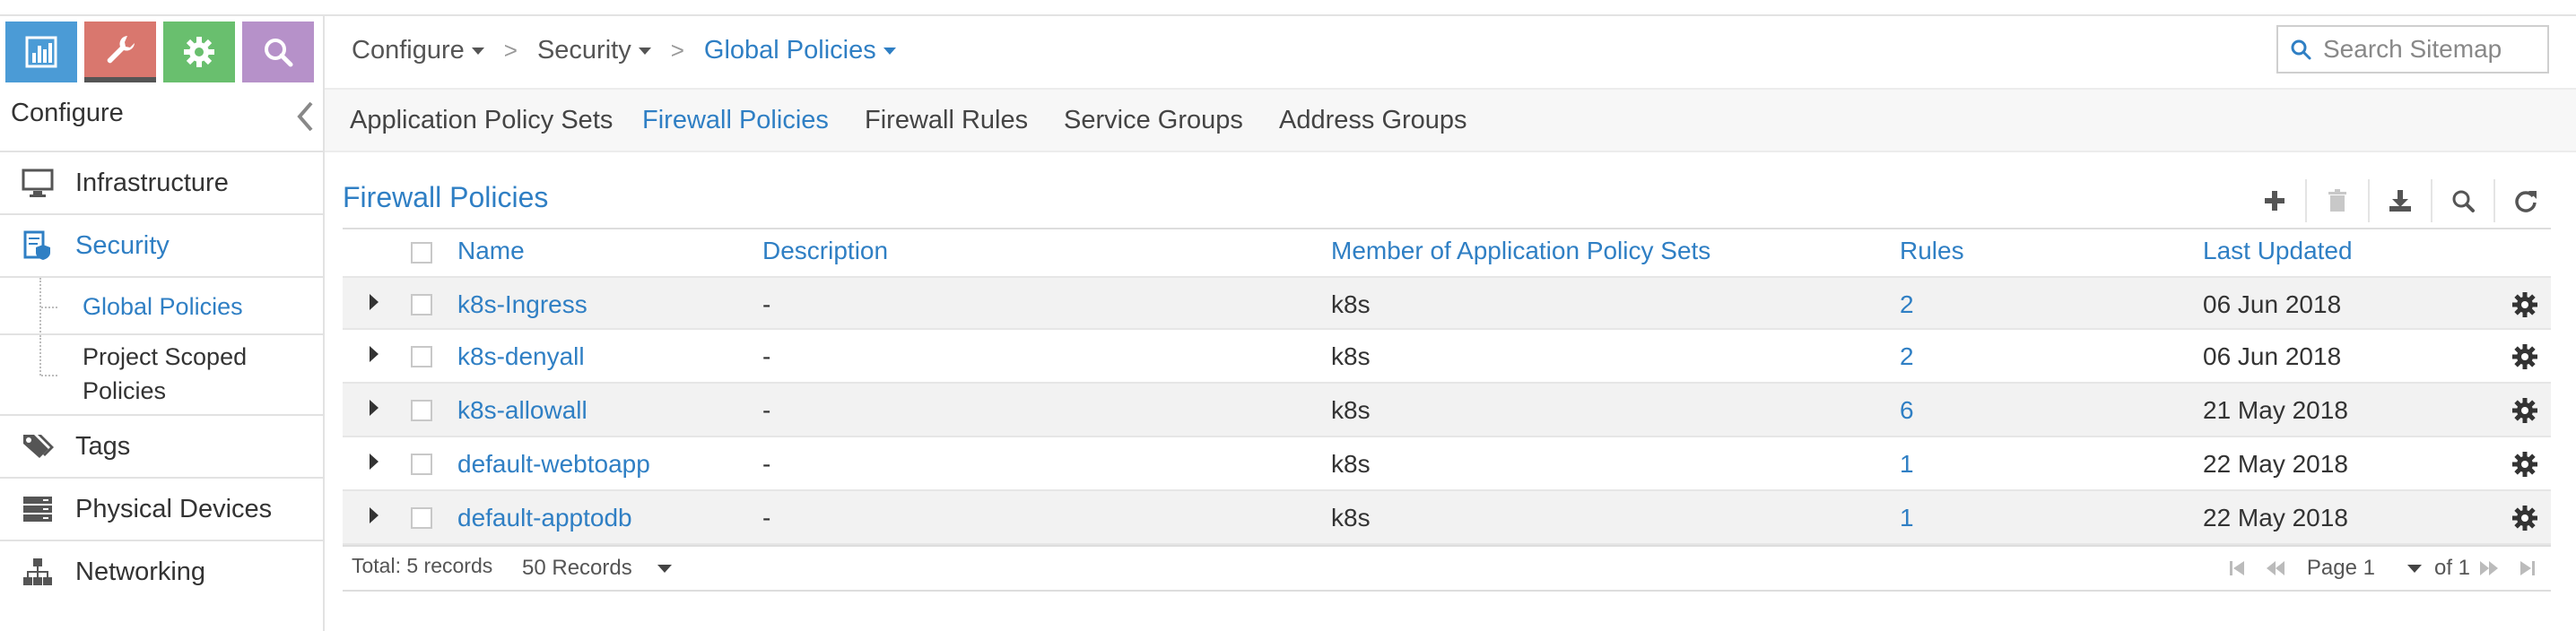  I want to click on column-header-name: Name, so click(491, 251).